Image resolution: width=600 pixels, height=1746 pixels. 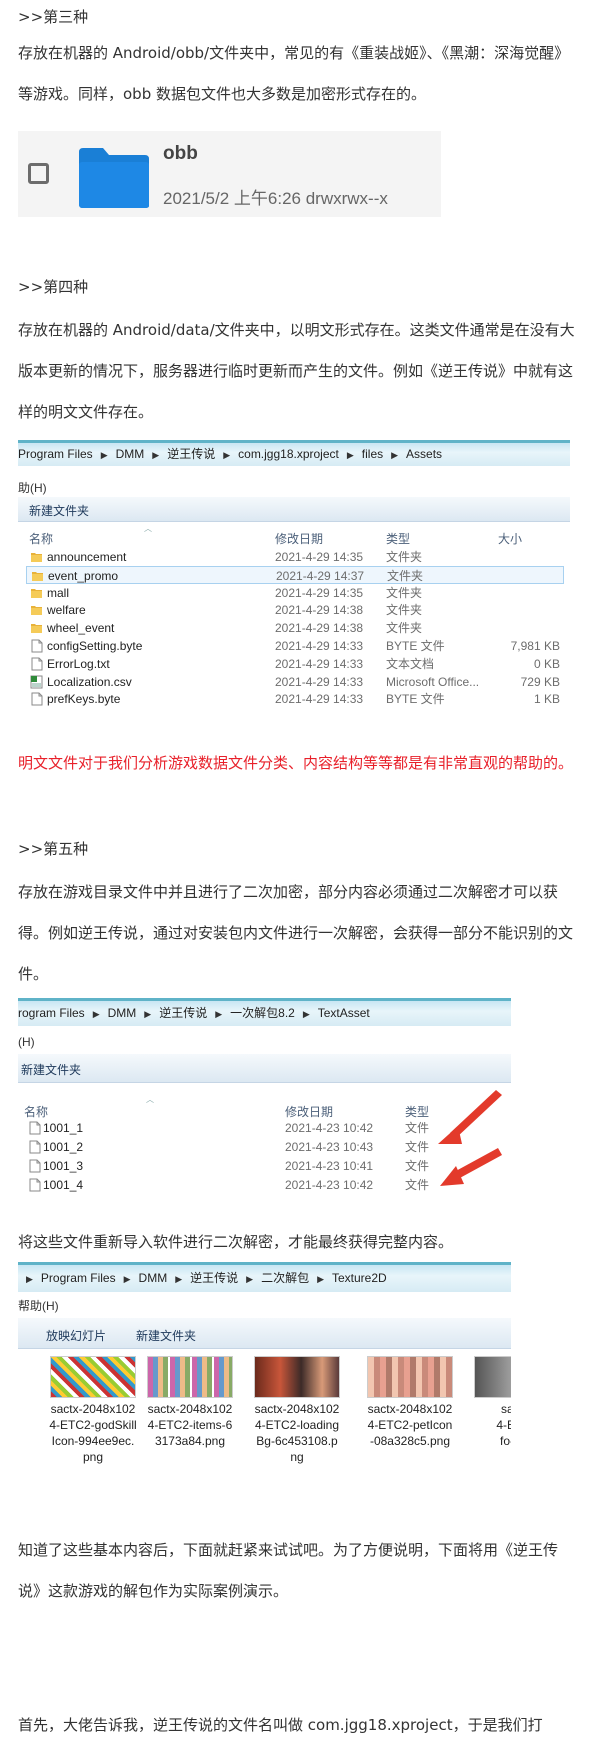 What do you see at coordinates (63, 1166) in the screenshot?
I see `file-name: 1001_3` at bounding box center [63, 1166].